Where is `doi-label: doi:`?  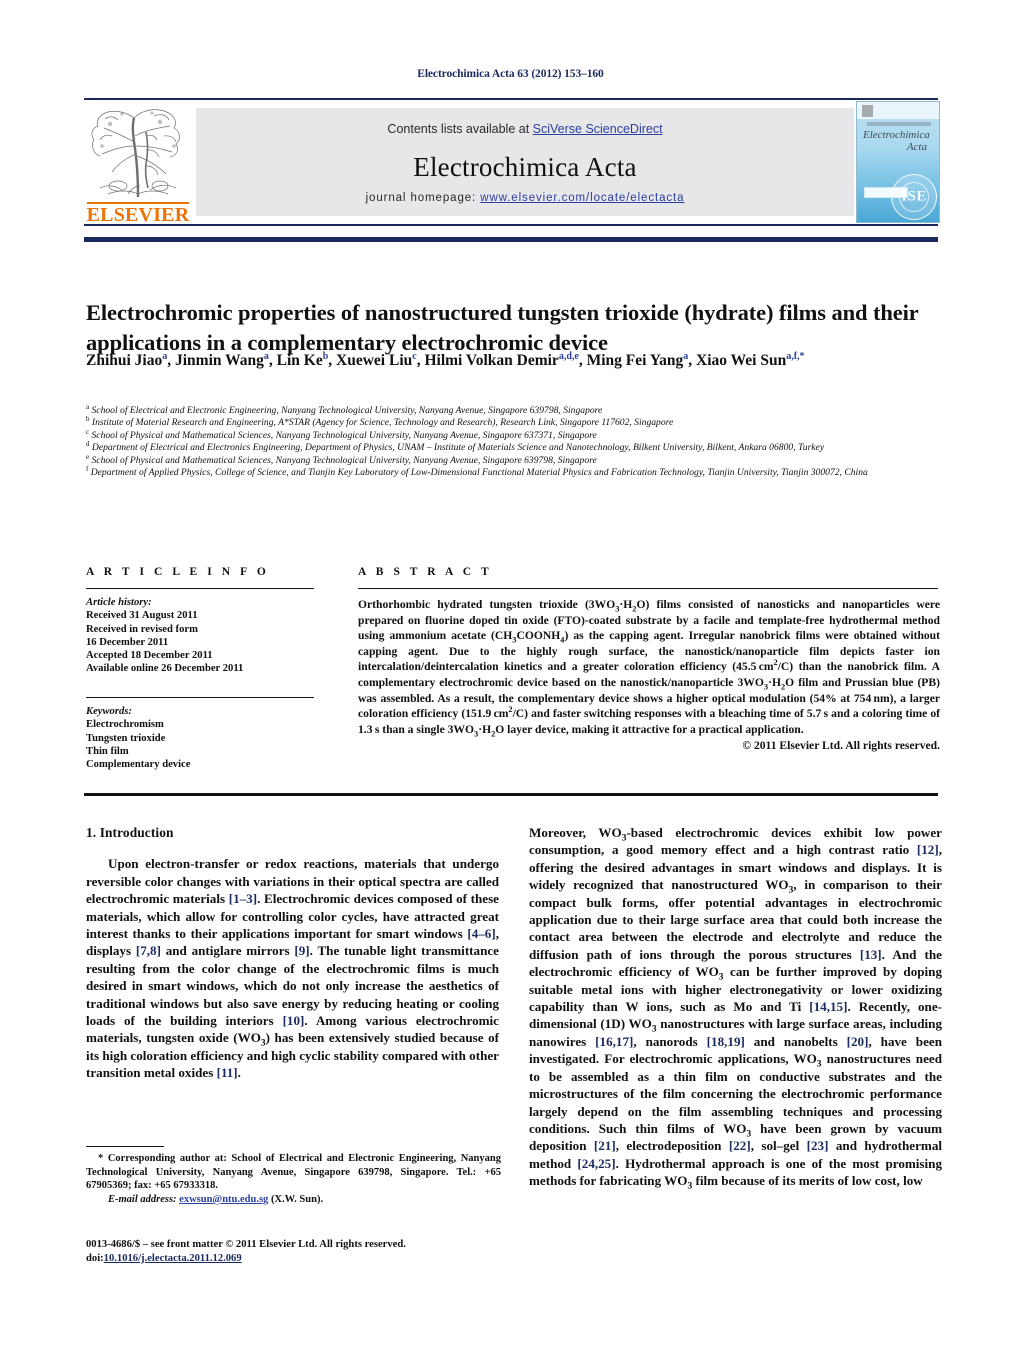 doi-label: doi: is located at coordinates (95, 1258).